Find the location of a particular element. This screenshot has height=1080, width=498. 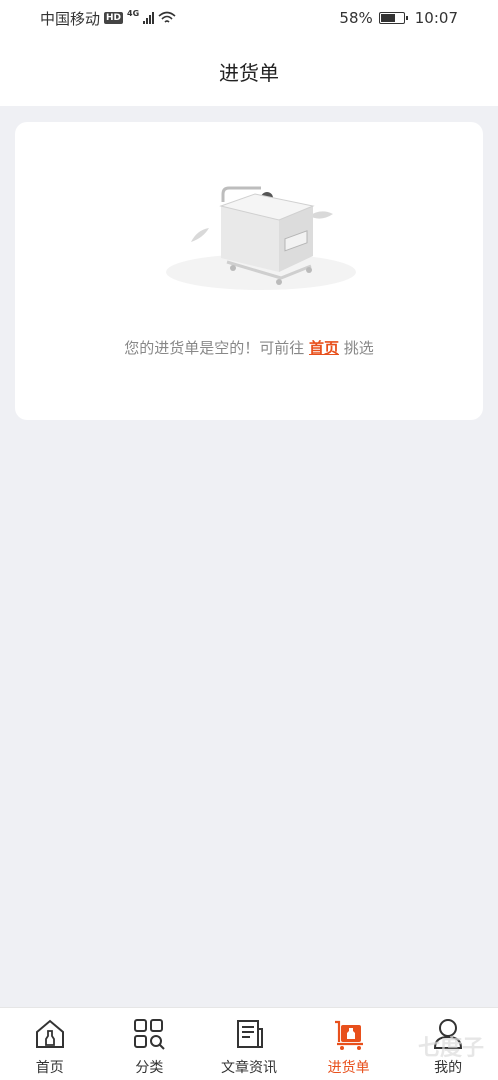

battery-icon is located at coordinates (393, 18).